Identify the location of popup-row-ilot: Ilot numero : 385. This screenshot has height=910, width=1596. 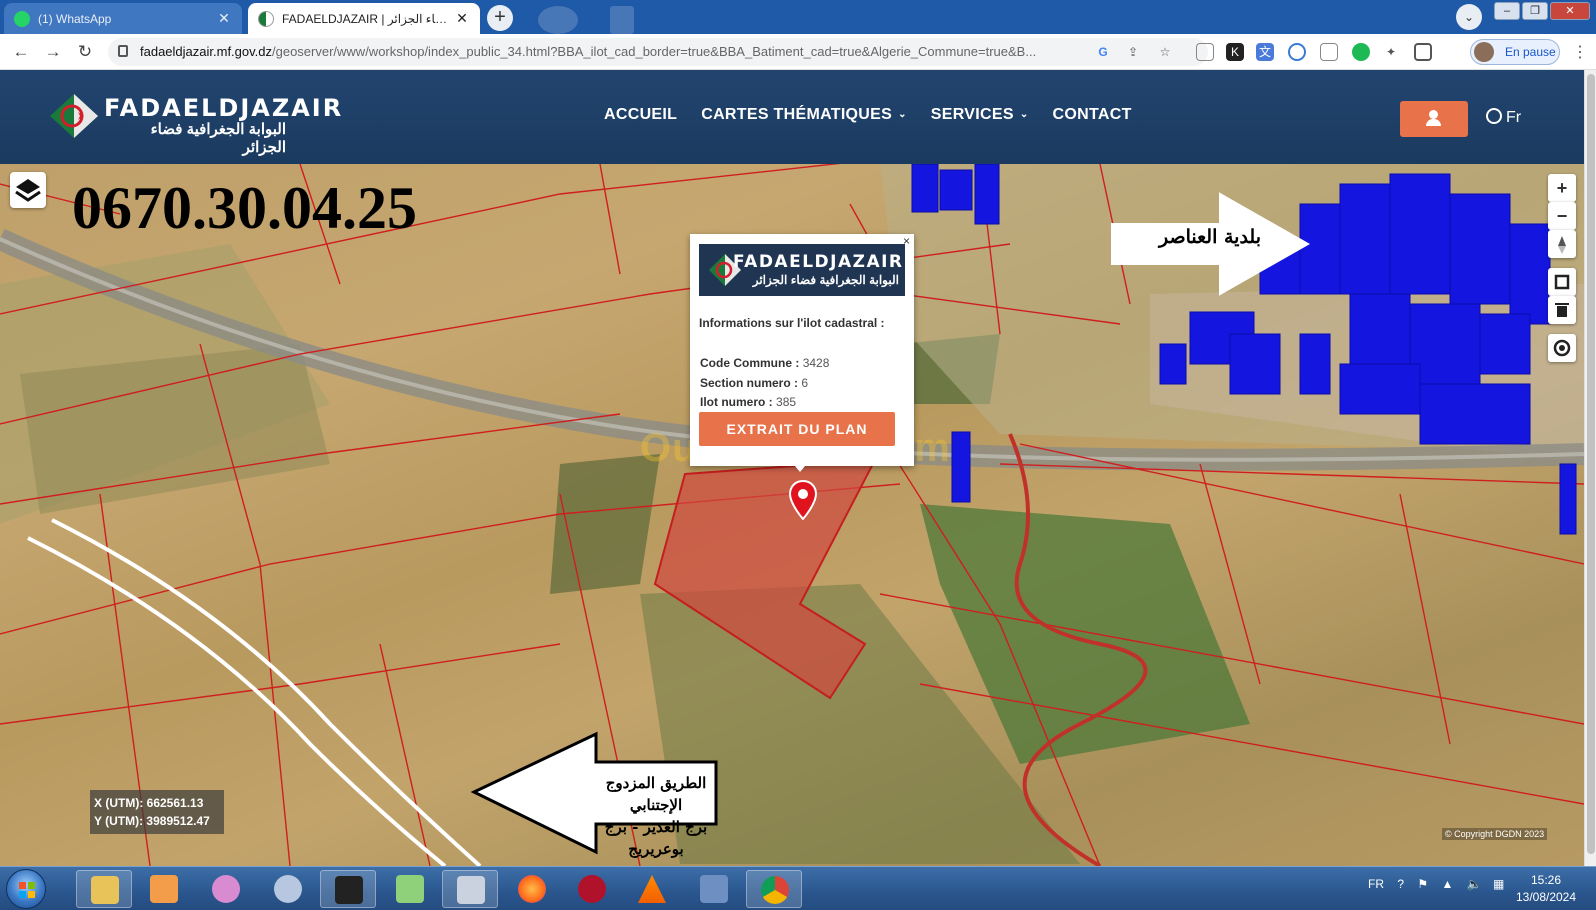
(748, 402).